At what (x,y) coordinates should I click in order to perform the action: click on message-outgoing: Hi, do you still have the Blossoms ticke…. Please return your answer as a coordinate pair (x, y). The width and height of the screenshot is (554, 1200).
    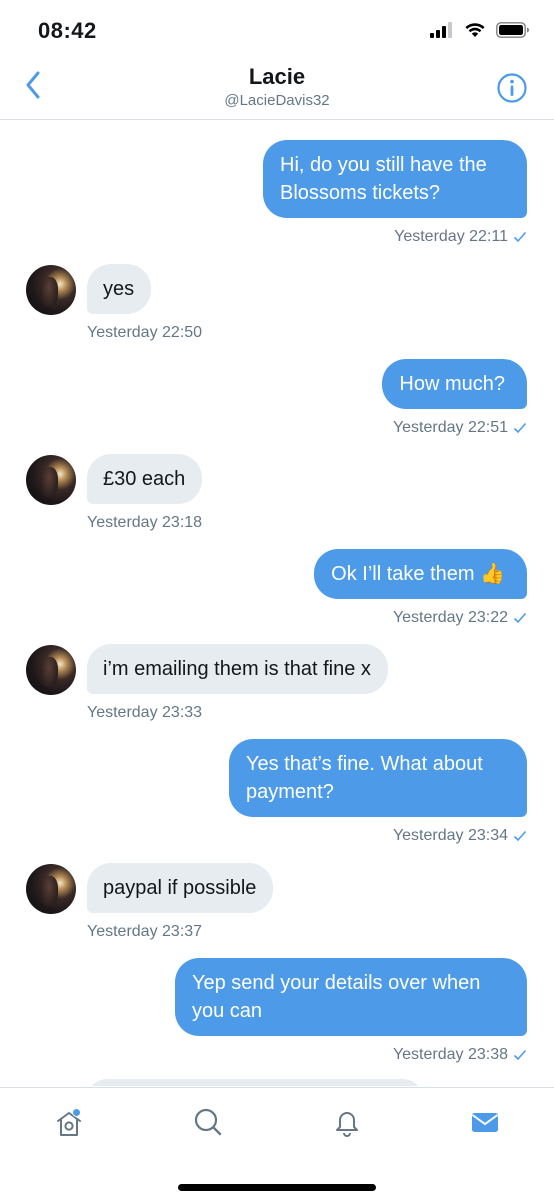
    Looking at the image, I should click on (395, 193).